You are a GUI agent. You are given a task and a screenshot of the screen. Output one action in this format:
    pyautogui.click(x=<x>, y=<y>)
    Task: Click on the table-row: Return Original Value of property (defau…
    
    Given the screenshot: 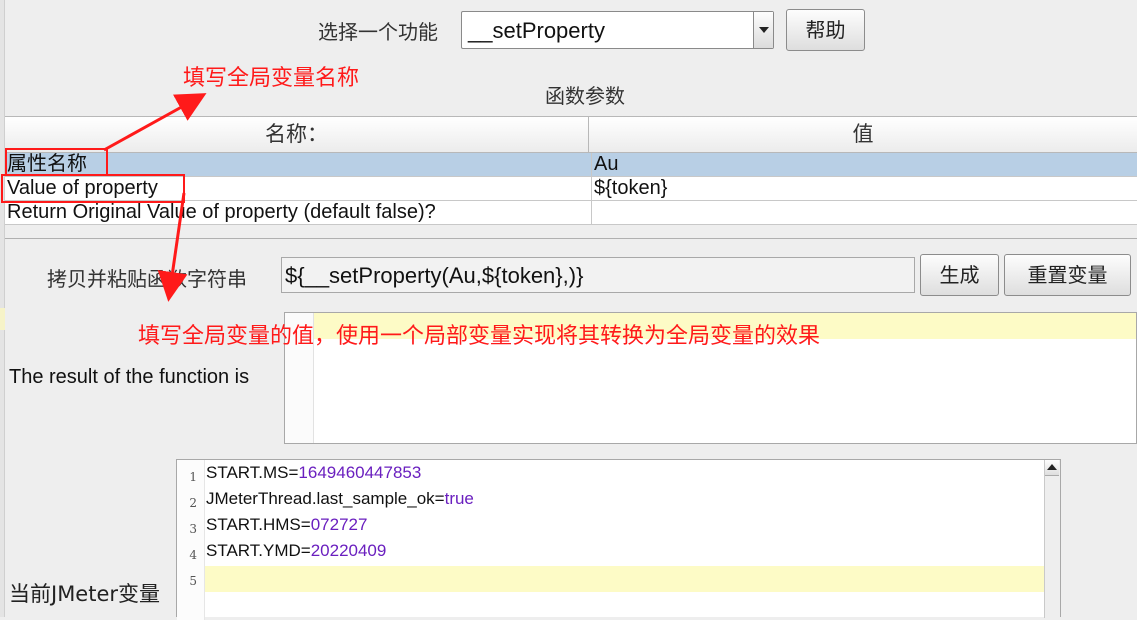 What is the action you would take?
    pyautogui.click(x=571, y=213)
    